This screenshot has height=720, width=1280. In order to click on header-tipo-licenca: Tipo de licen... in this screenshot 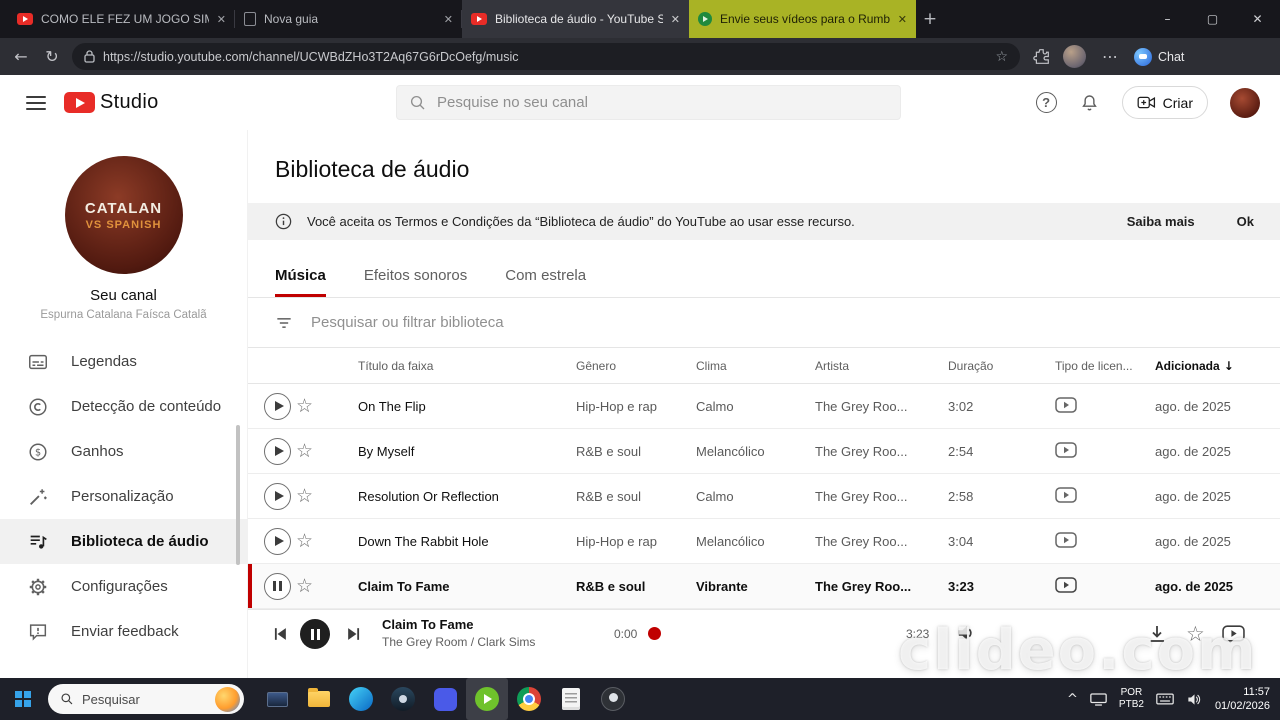, I will do `click(1105, 366)`.